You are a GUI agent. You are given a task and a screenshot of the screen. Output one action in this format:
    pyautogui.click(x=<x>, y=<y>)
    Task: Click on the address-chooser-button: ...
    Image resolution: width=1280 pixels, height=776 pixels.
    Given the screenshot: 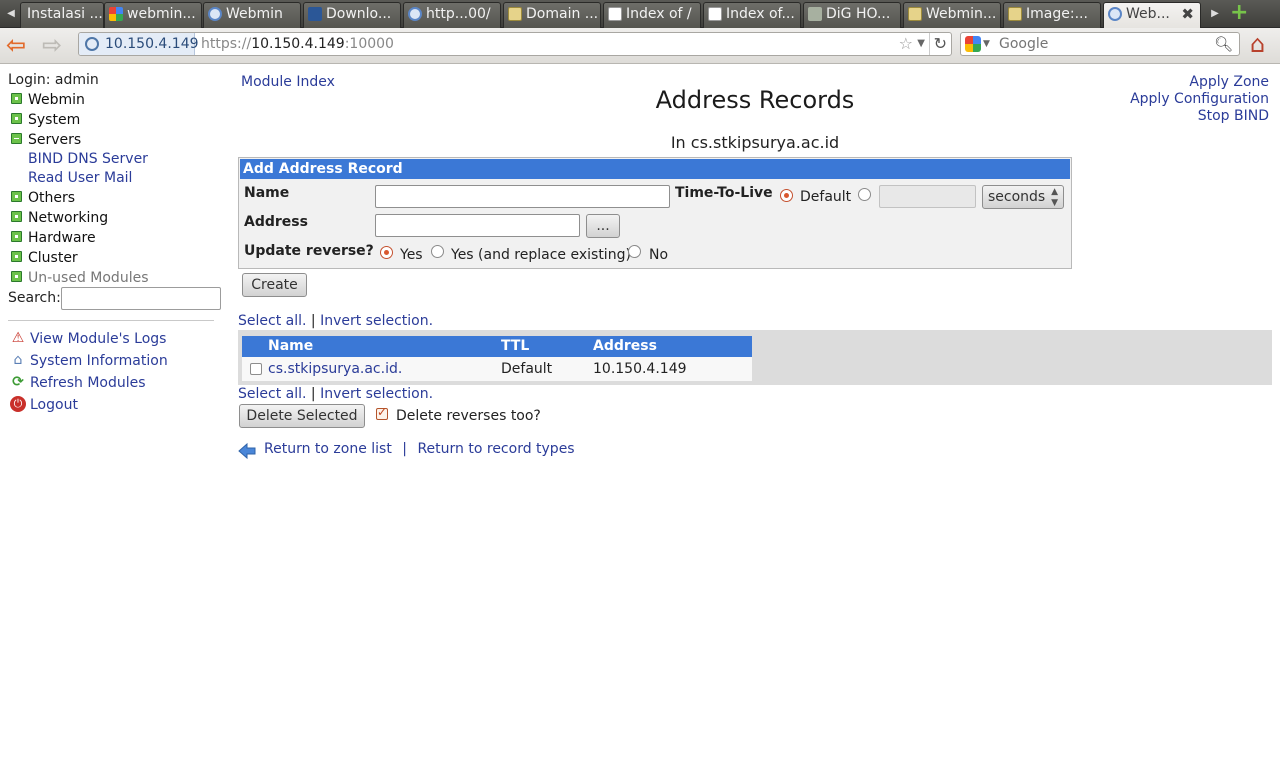 What is the action you would take?
    pyautogui.click(x=603, y=226)
    